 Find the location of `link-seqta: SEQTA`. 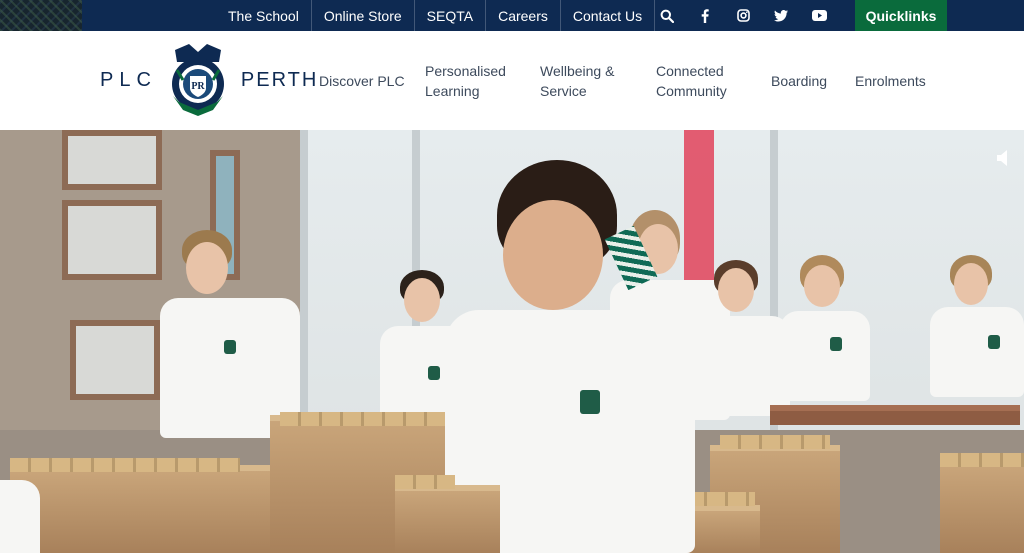

link-seqta: SEQTA is located at coordinates (451, 15).